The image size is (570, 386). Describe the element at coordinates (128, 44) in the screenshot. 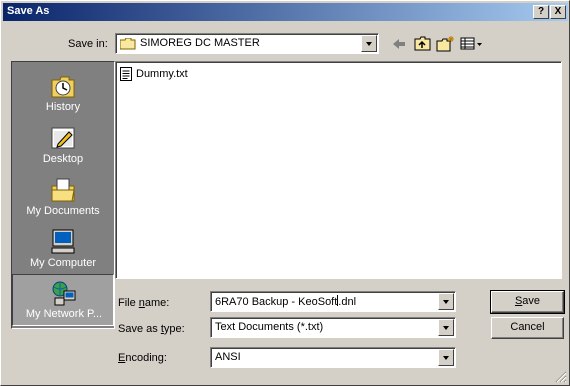

I see `folder-icon` at that location.